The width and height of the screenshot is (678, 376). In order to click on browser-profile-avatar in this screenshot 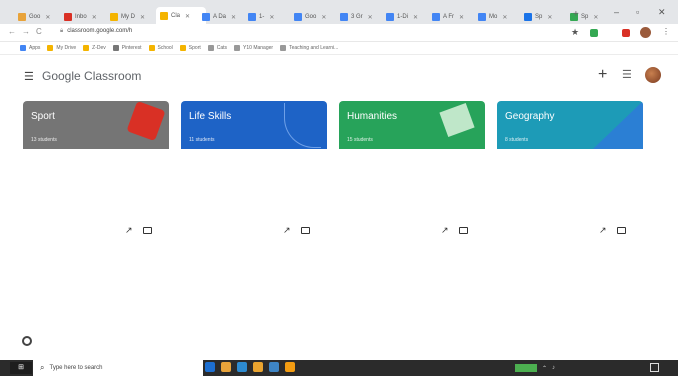, I will do `click(645, 32)`.